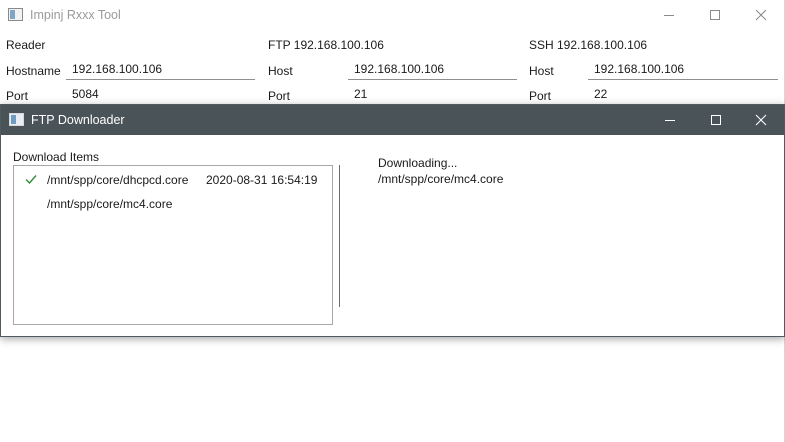  I want to click on dialog-minimize-button, so click(670, 120).